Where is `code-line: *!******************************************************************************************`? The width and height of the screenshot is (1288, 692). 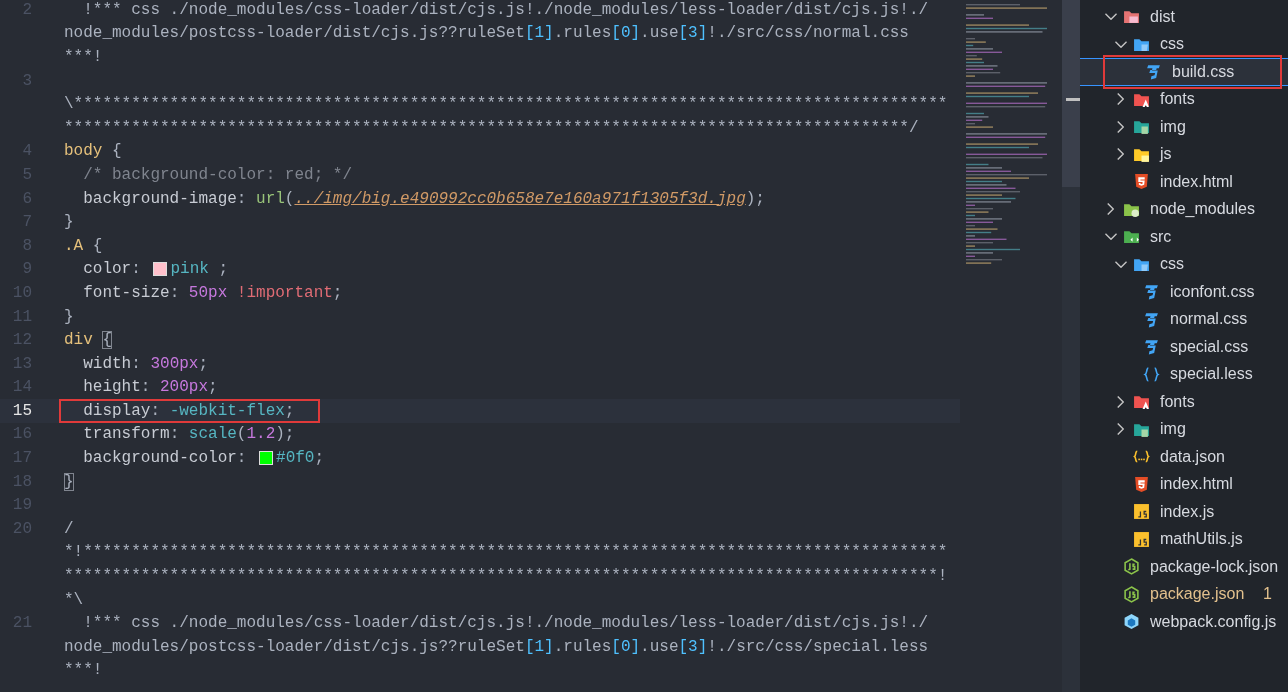 code-line: *!****************************************************************************************** is located at coordinates (506, 553).